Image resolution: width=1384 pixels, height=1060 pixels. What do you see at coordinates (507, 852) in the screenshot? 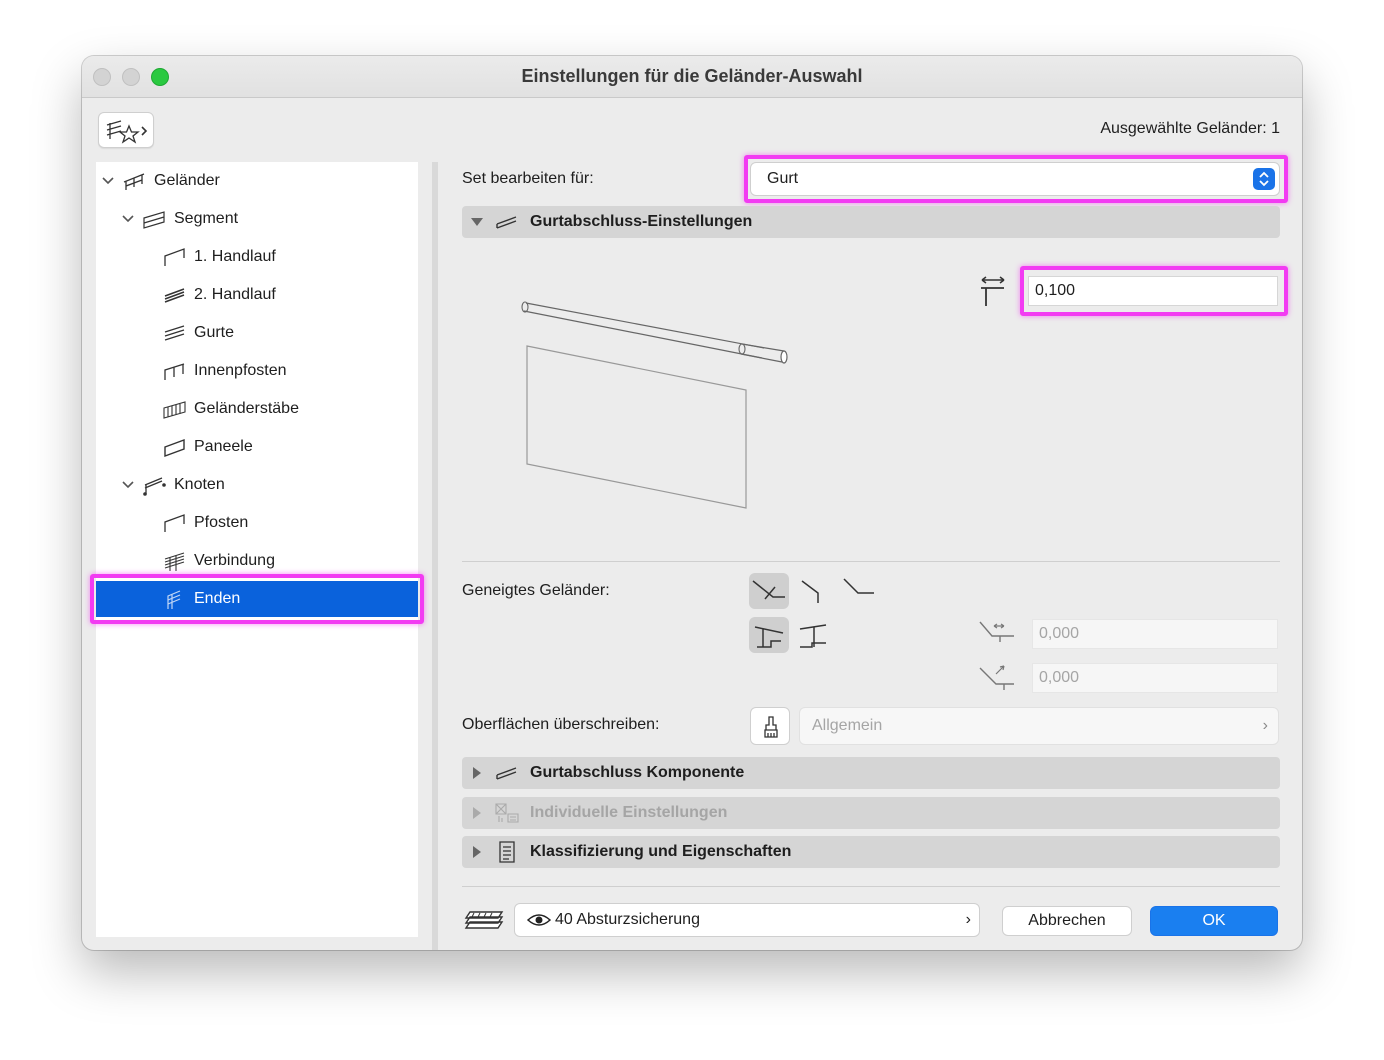
I see `document-icon` at bounding box center [507, 852].